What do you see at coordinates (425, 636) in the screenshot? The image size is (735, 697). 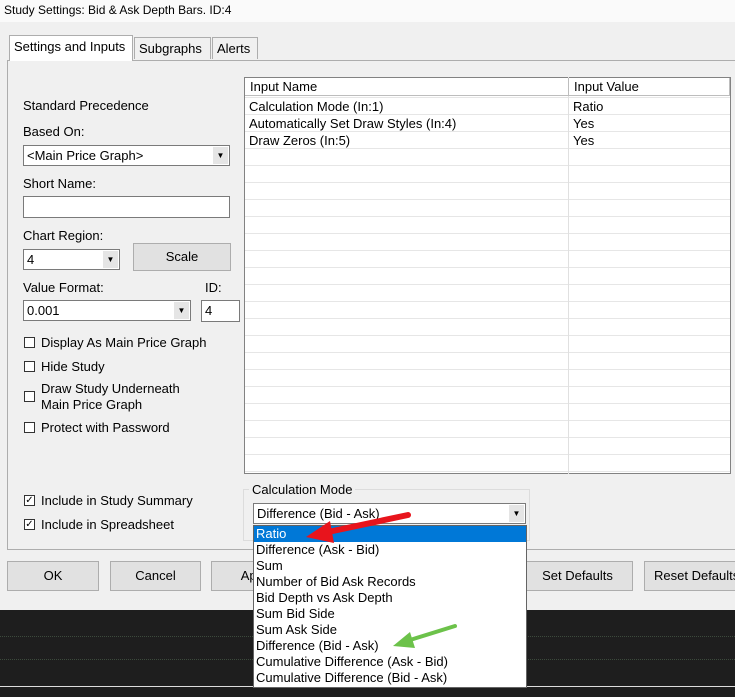 I see `green-arrow-icon` at bounding box center [425, 636].